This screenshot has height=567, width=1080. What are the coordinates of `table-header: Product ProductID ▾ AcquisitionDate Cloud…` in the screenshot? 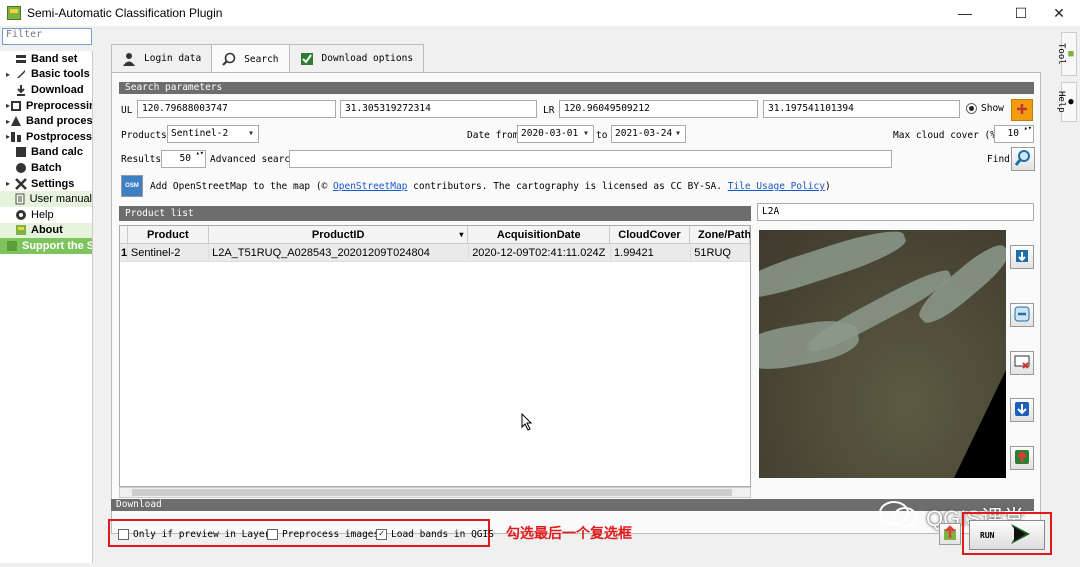 It's located at (435, 235).